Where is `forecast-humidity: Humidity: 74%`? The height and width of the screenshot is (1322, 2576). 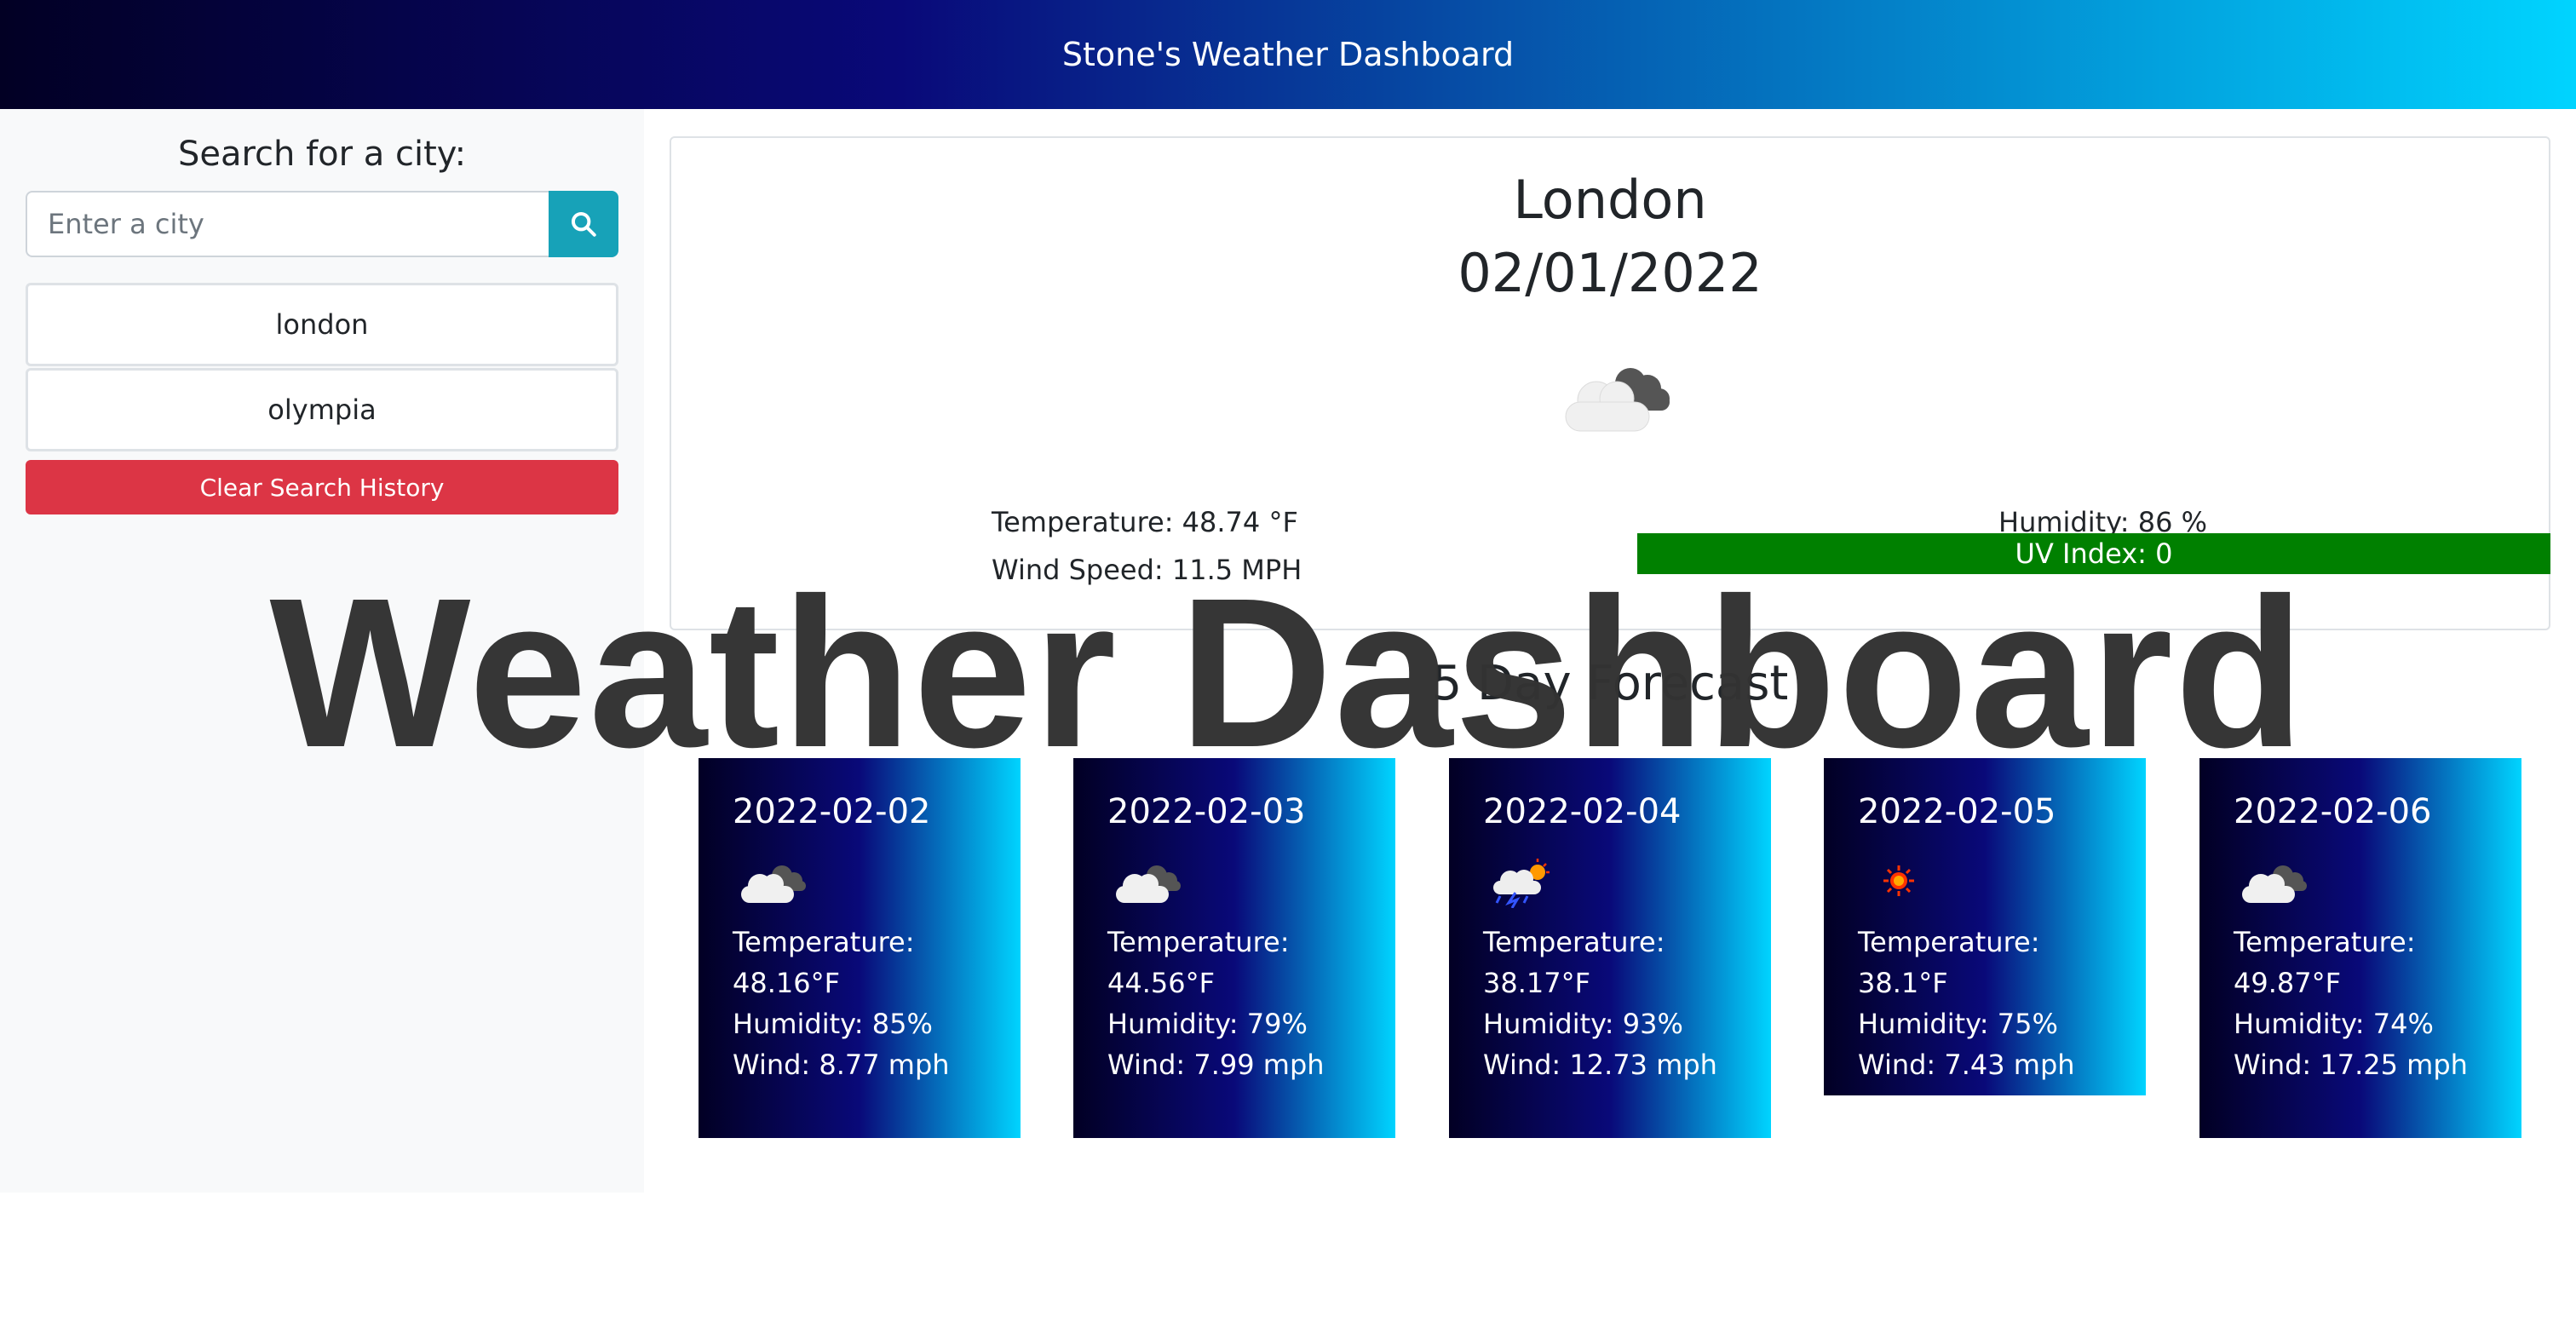
forecast-humidity: Humidity: 74% is located at coordinates (2334, 1024).